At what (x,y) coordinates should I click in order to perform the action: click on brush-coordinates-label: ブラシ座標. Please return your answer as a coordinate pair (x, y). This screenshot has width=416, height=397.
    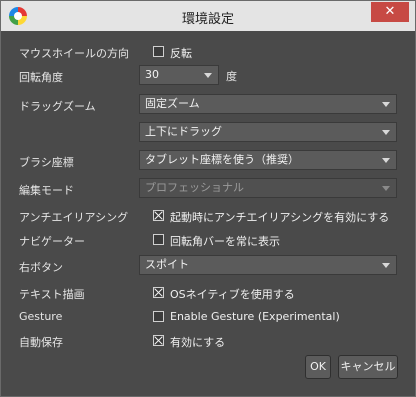
    Looking at the image, I should click on (46, 162).